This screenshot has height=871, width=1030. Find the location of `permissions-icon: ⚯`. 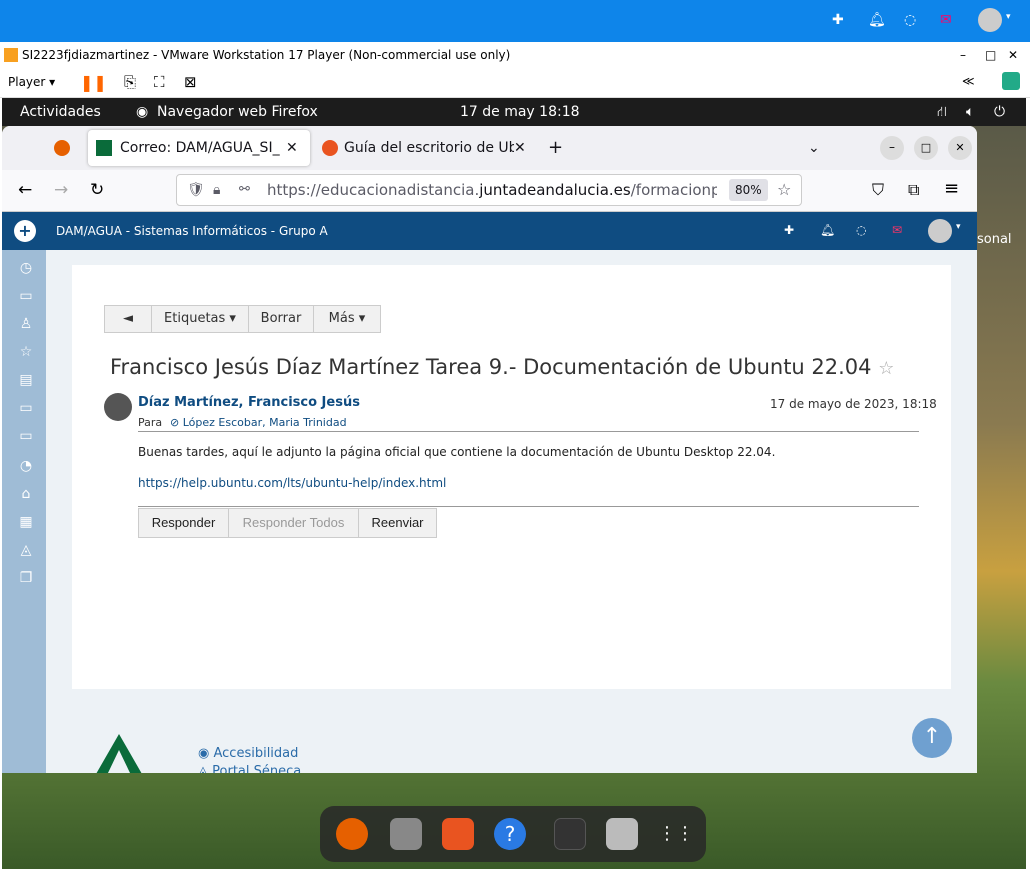

permissions-icon: ⚯ is located at coordinates (244, 190).